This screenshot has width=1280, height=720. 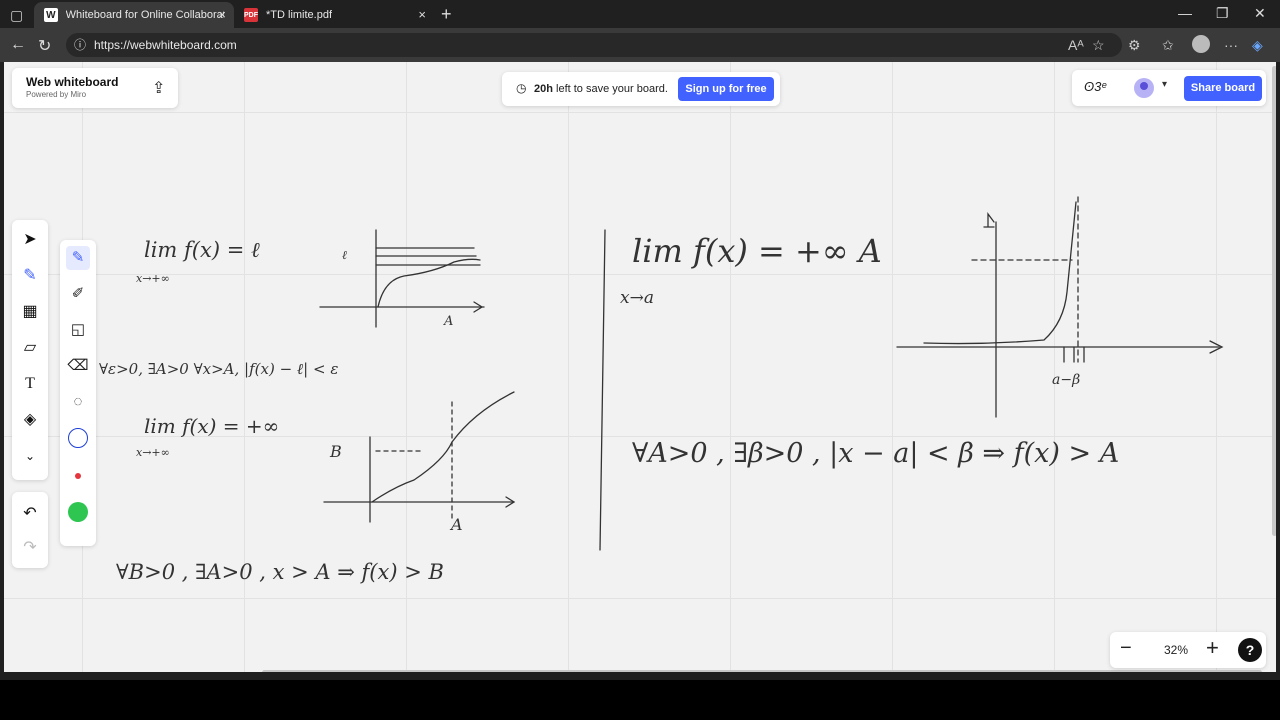 I want to click on brand-subtitle: Powered by Miro, so click(x=56, y=94).